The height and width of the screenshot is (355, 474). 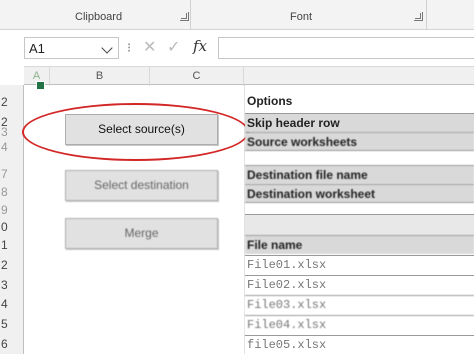 I want to click on select-destination-button: Select destination, so click(x=141, y=185).